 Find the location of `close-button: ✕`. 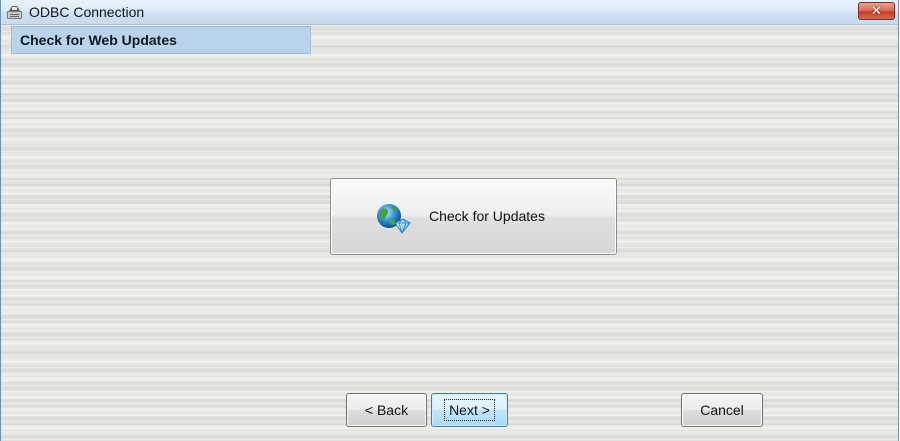

close-button: ✕ is located at coordinates (876, 11).